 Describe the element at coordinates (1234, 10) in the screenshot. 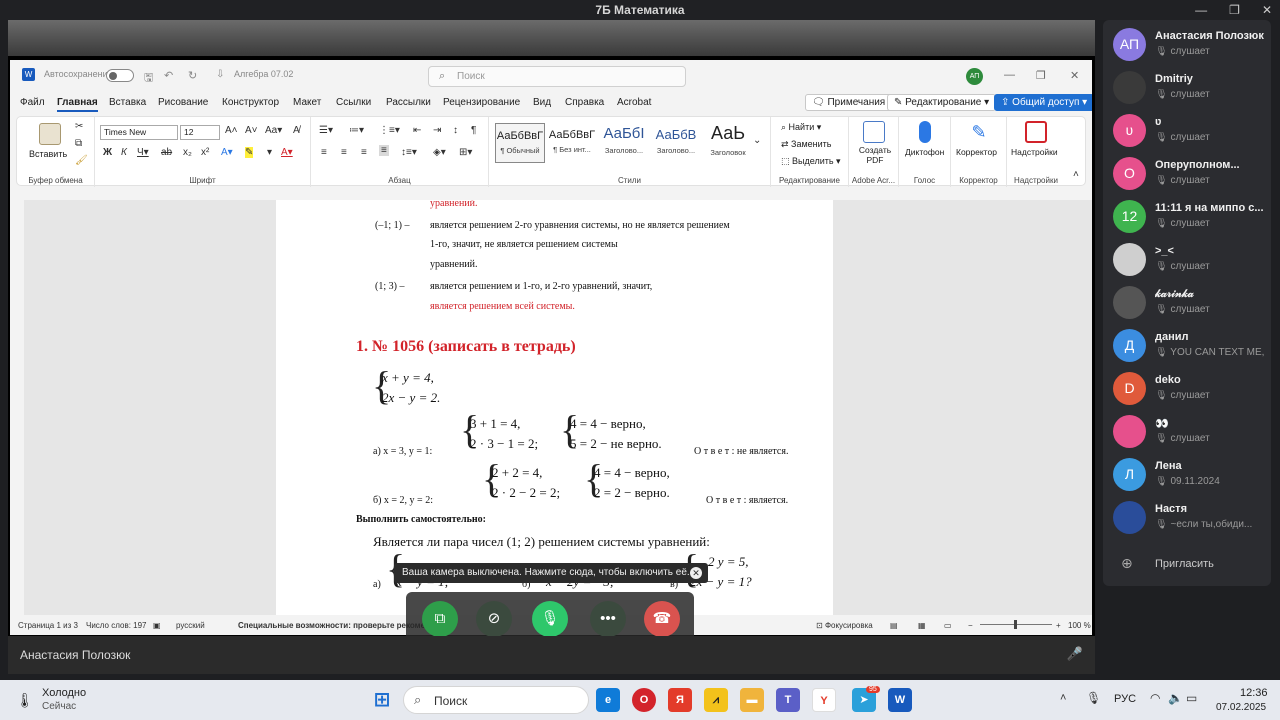

I see `maximize-icon: ❐` at that location.